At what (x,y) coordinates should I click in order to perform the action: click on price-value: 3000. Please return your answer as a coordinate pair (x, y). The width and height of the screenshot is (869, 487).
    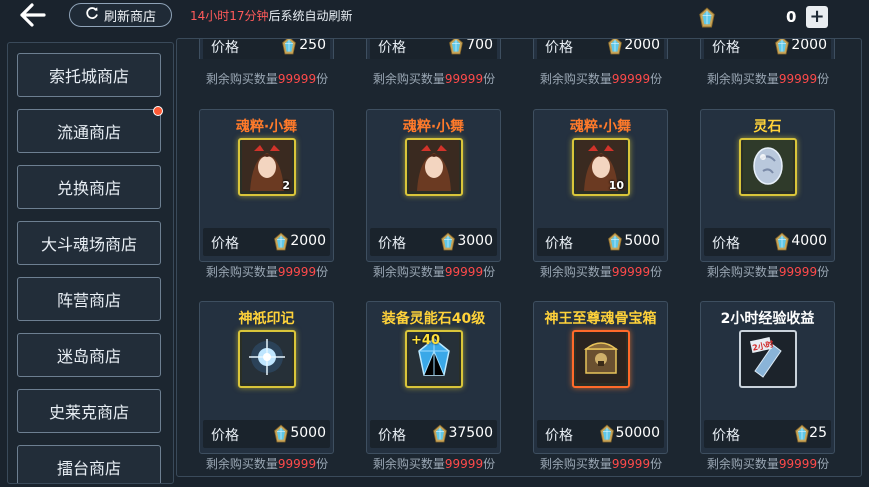
    Looking at the image, I should click on (475, 241).